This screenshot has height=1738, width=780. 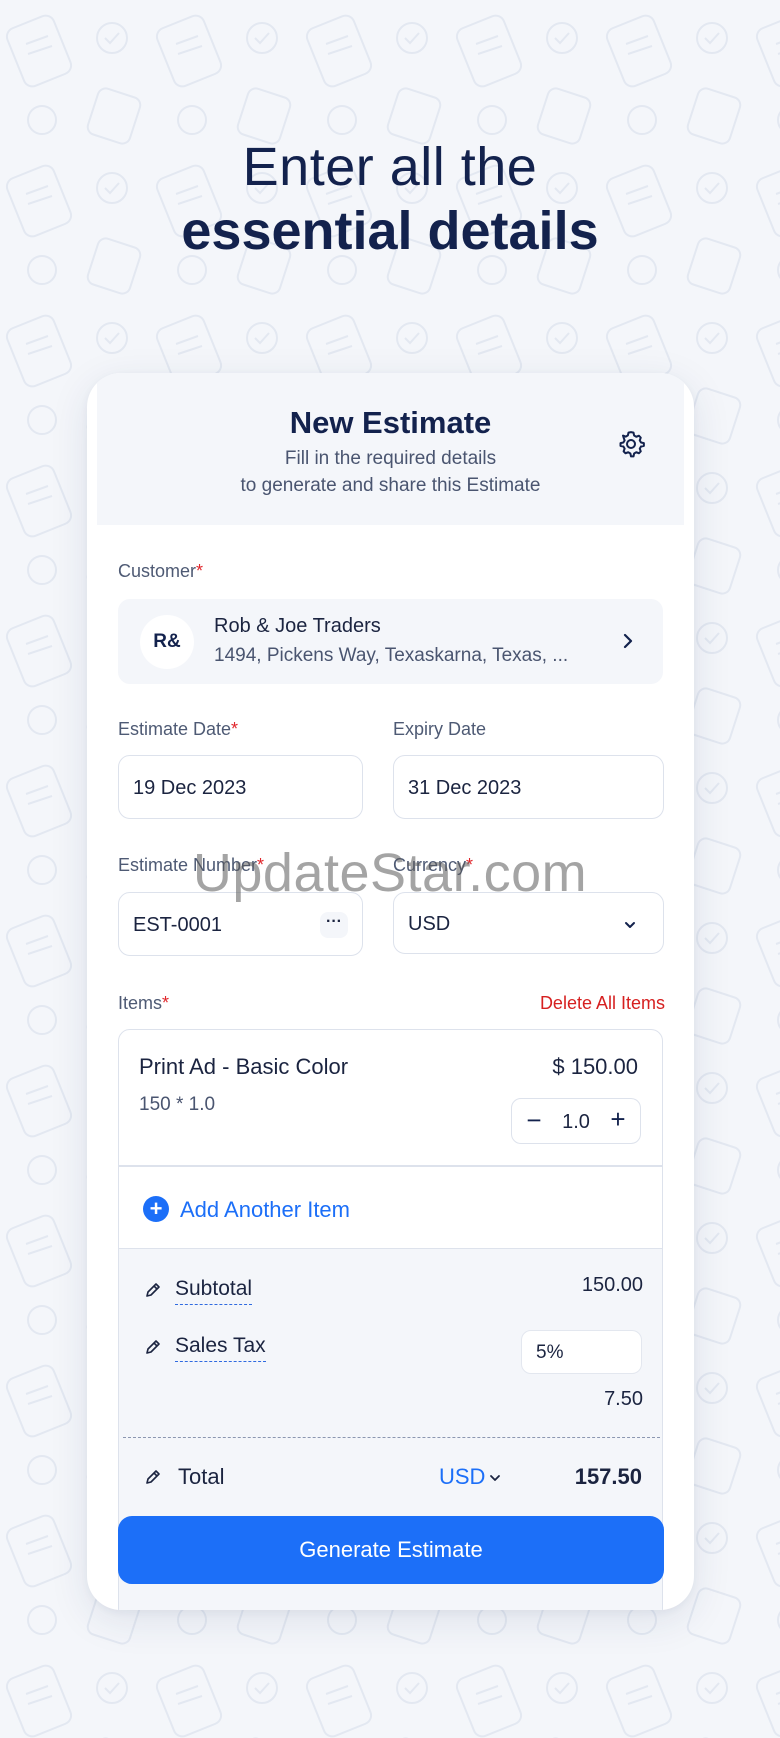 What do you see at coordinates (429, 924) in the screenshot?
I see `currency-value: USD` at bounding box center [429, 924].